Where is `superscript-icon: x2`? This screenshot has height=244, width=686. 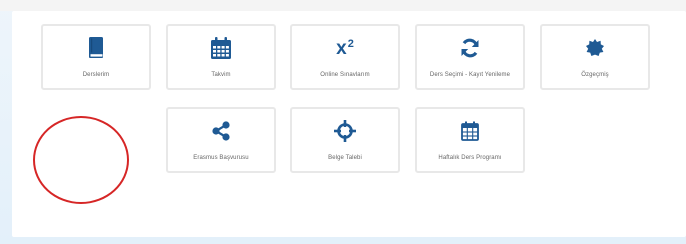 superscript-icon: x2 is located at coordinates (345, 48).